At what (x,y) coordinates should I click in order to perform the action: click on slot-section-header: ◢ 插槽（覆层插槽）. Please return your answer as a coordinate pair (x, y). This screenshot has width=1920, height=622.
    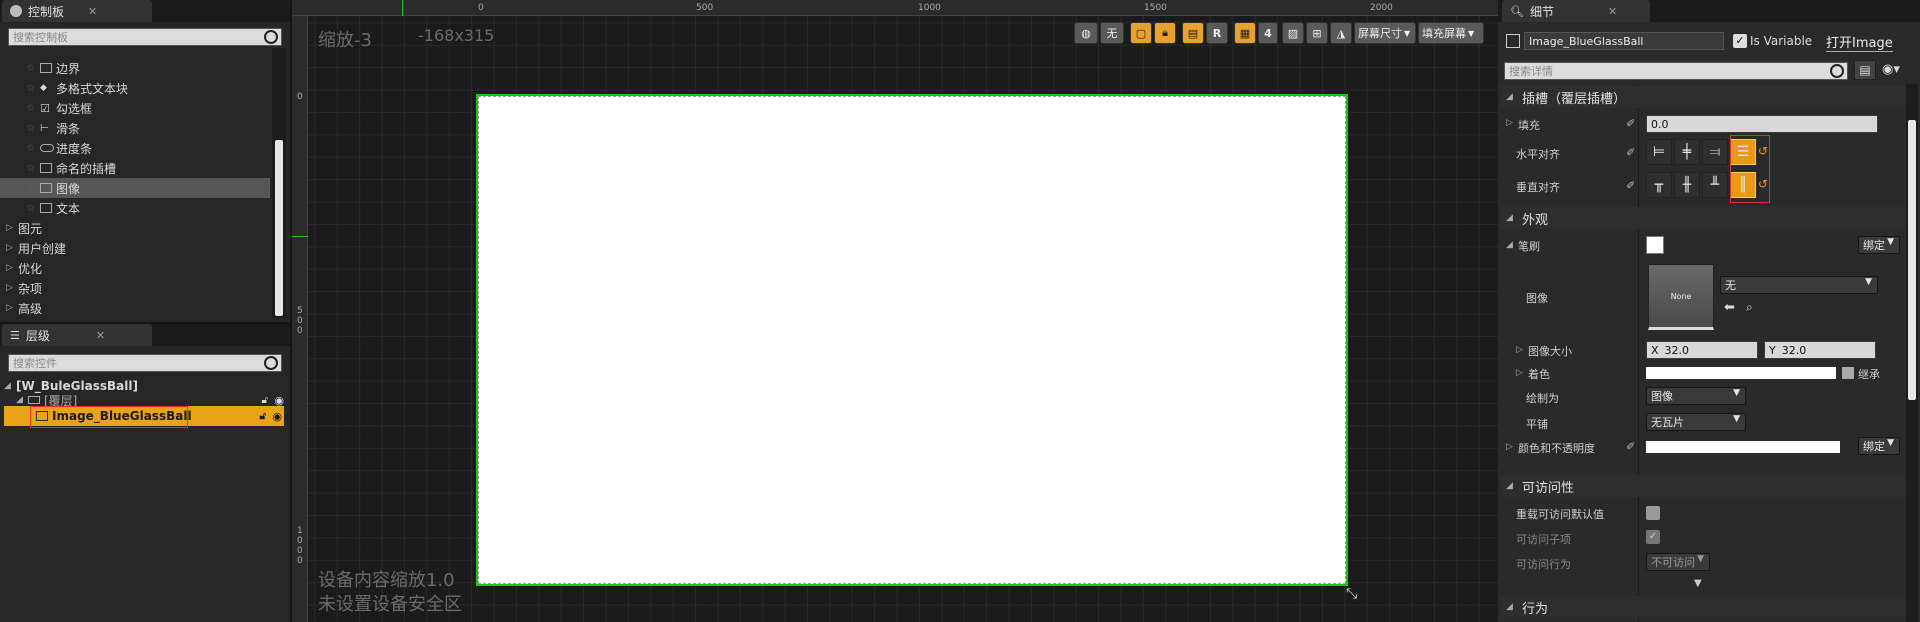
    Looking at the image, I should click on (1704, 97).